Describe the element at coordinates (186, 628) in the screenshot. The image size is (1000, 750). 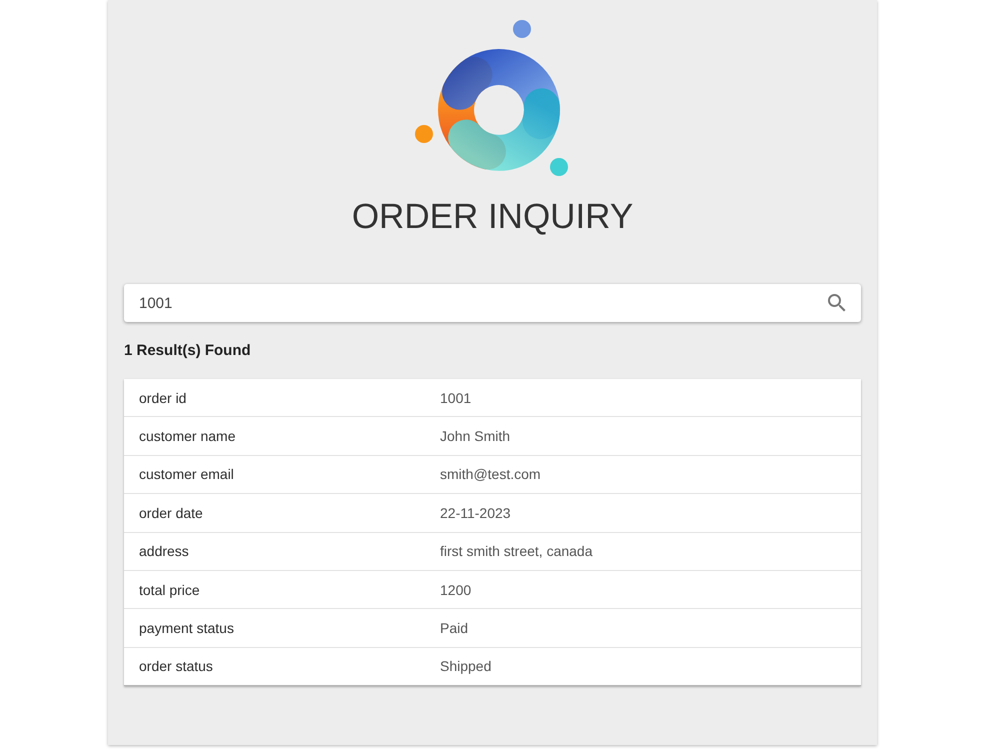
I see `field-label: payment status` at that location.